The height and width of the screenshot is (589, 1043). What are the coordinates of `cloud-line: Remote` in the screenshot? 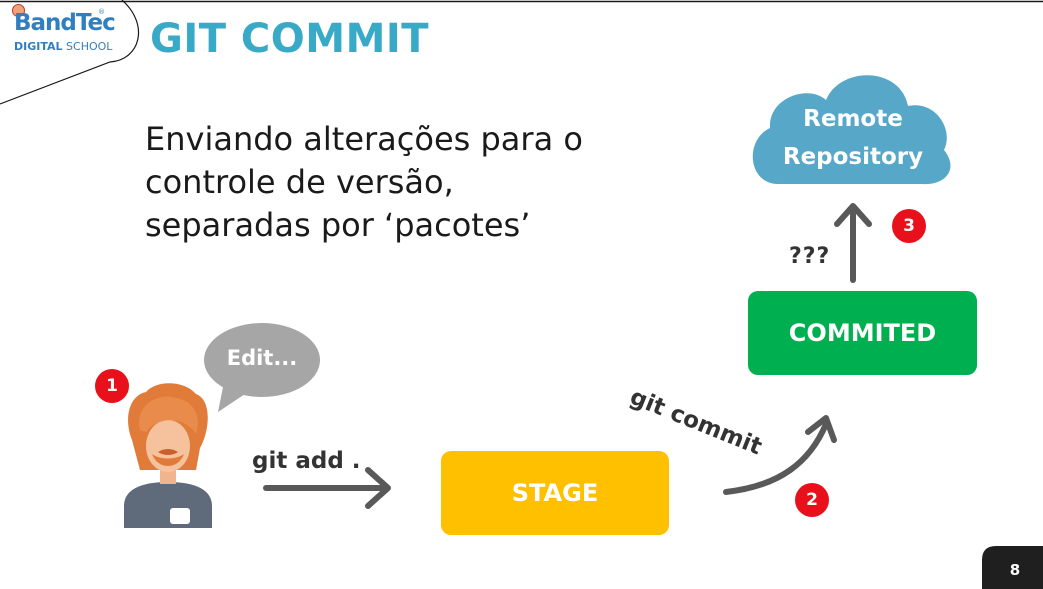 It's located at (853, 119).